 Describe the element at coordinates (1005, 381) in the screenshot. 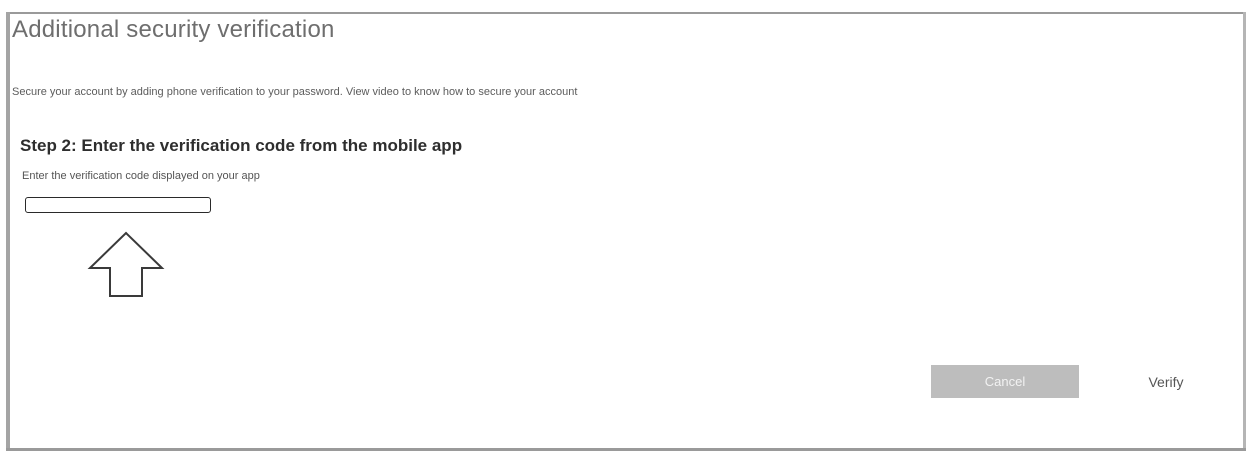

I see `cancel-button: Cancel` at that location.